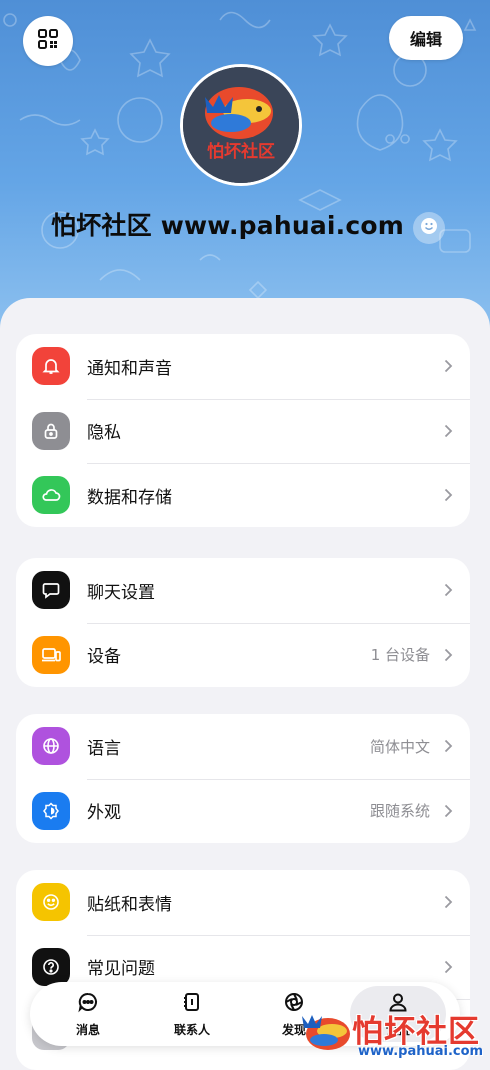  I want to click on settings-row-devices: 设备 1 台设备, so click(243, 655).